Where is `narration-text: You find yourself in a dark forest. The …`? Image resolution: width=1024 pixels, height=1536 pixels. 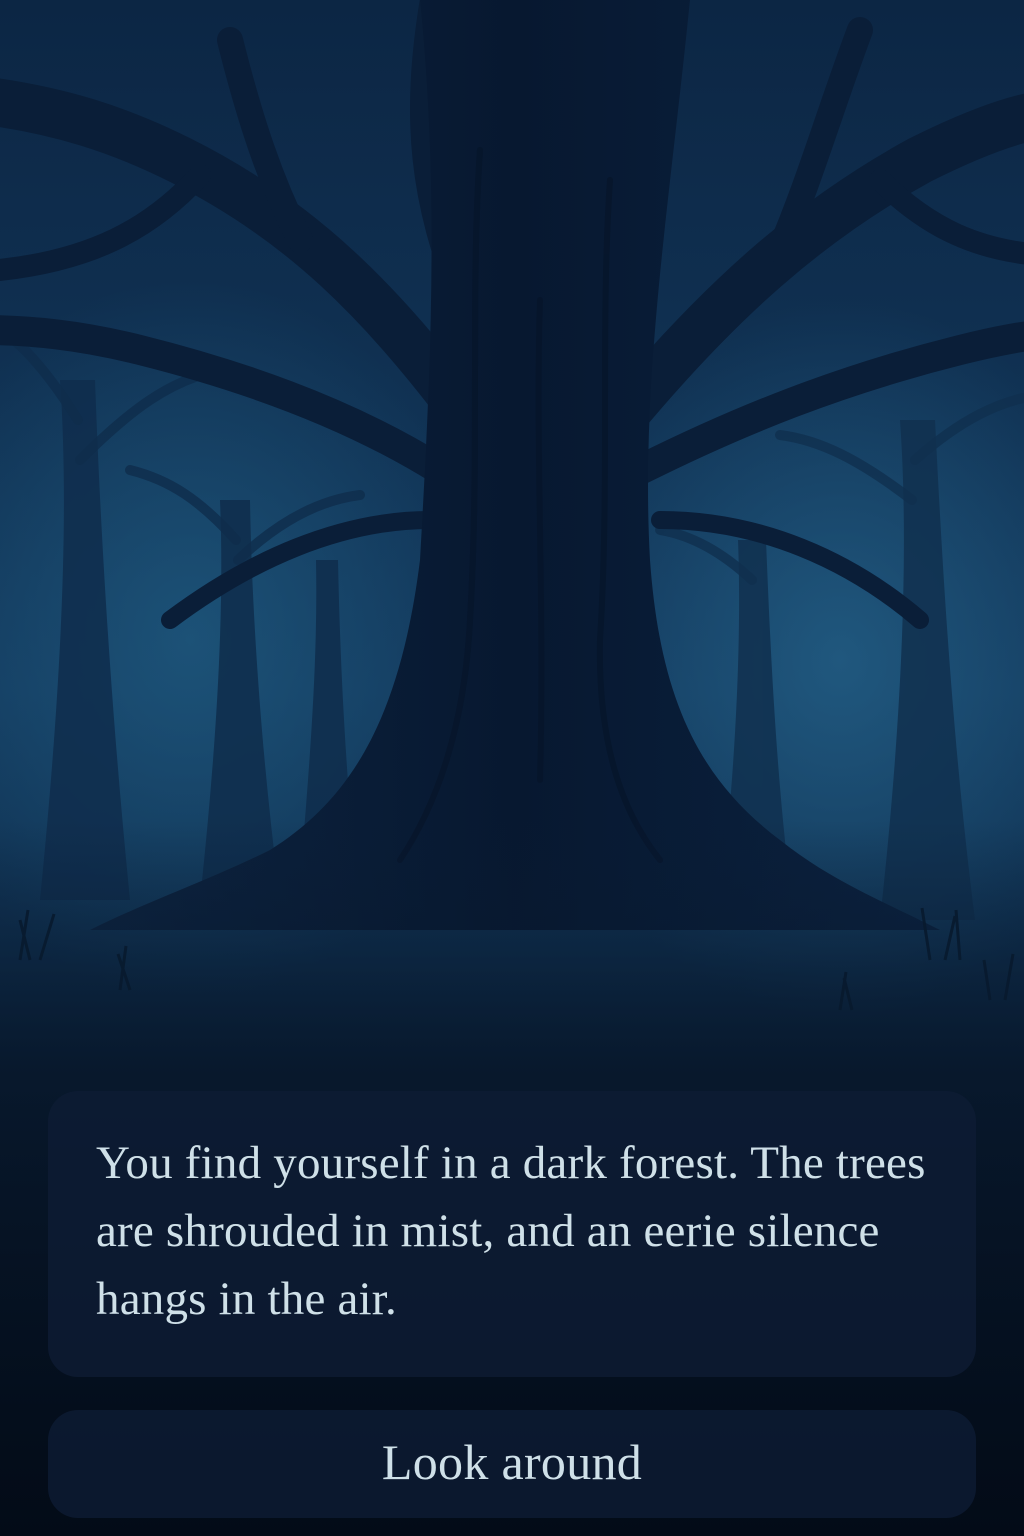
narration-text: You find yourself in a dark forest. The … is located at coordinates (511, 1231).